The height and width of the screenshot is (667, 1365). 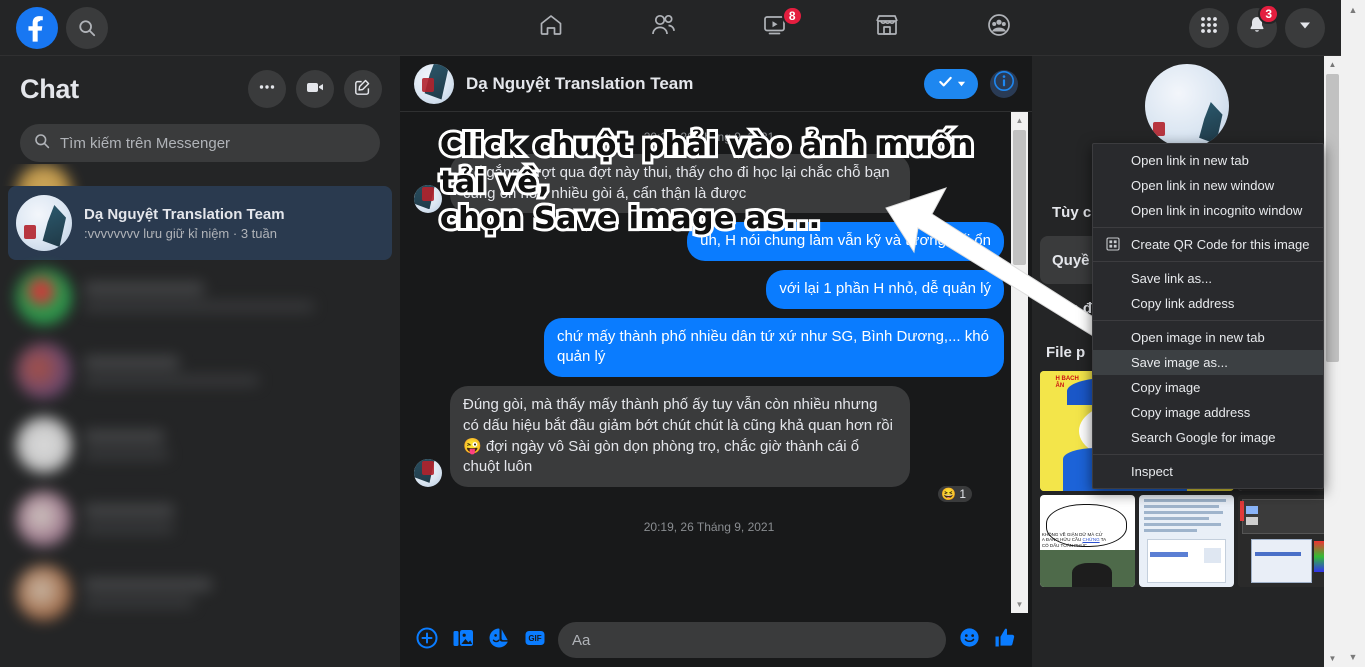 I want to click on context-menu-row: Inspect, so click(x=1208, y=471).